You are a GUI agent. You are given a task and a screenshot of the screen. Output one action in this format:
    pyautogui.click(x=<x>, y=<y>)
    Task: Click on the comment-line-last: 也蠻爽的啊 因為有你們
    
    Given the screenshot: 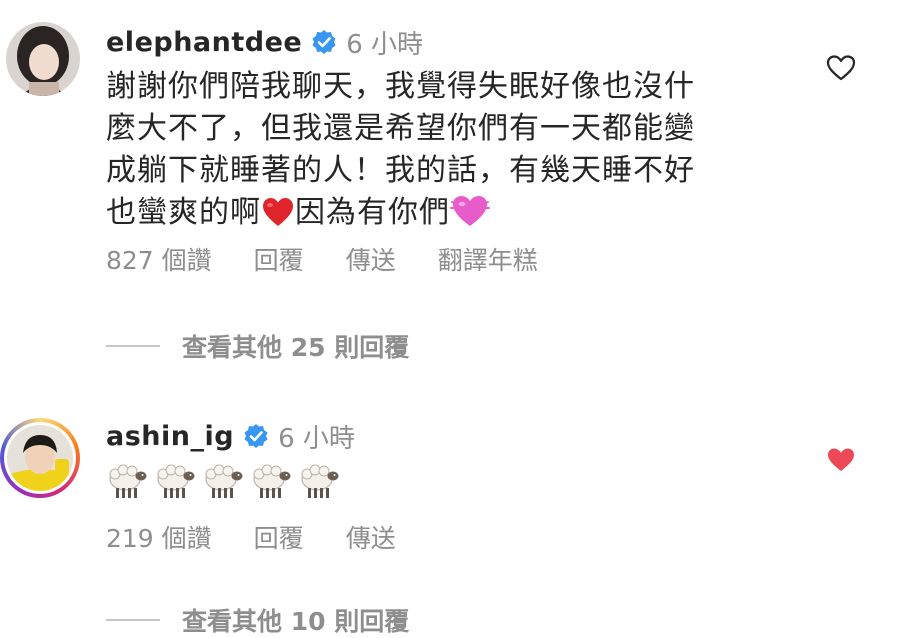 What is the action you would take?
    pyautogui.click(x=400, y=216)
    